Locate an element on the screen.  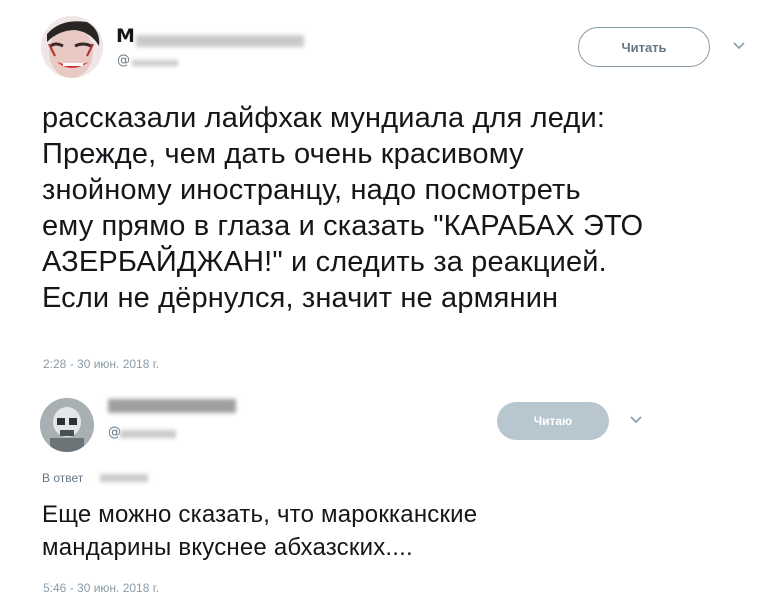
reply-to-label: В ответ is located at coordinates (62, 478).